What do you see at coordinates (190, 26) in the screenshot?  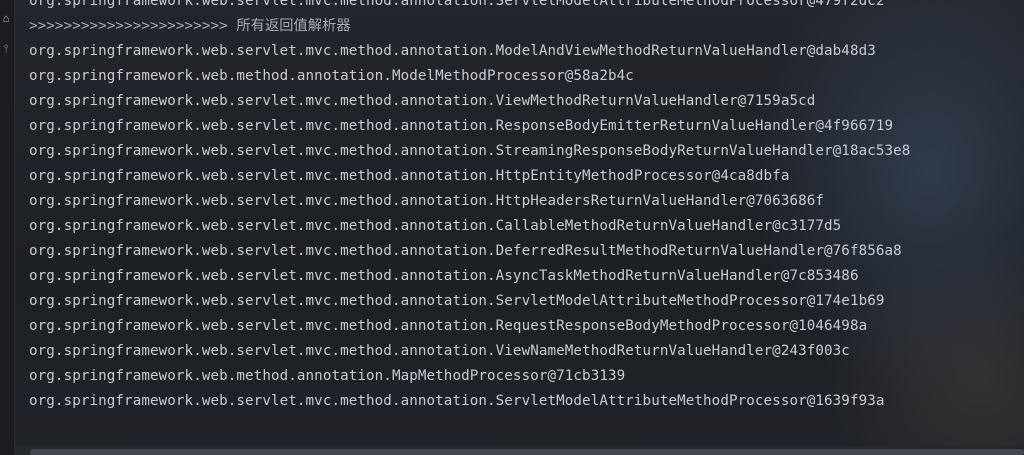 I see `console-line-section-header: >>>>>>>>>>>>>>>>>>>>>>> 所有返回值解析器` at bounding box center [190, 26].